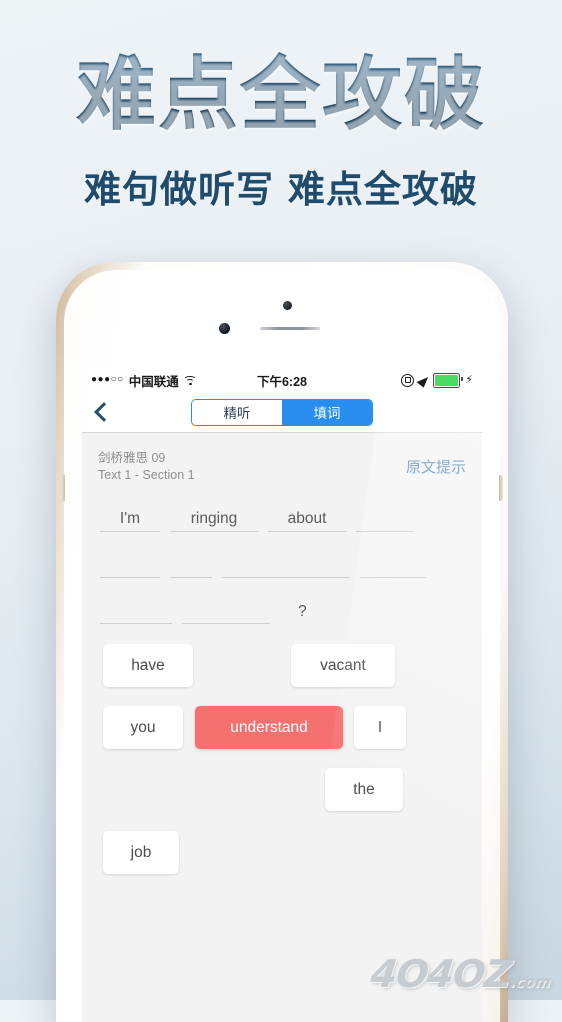 The width and height of the screenshot is (562, 1022). What do you see at coordinates (290, 328) in the screenshot?
I see `earpiece-speaker` at bounding box center [290, 328].